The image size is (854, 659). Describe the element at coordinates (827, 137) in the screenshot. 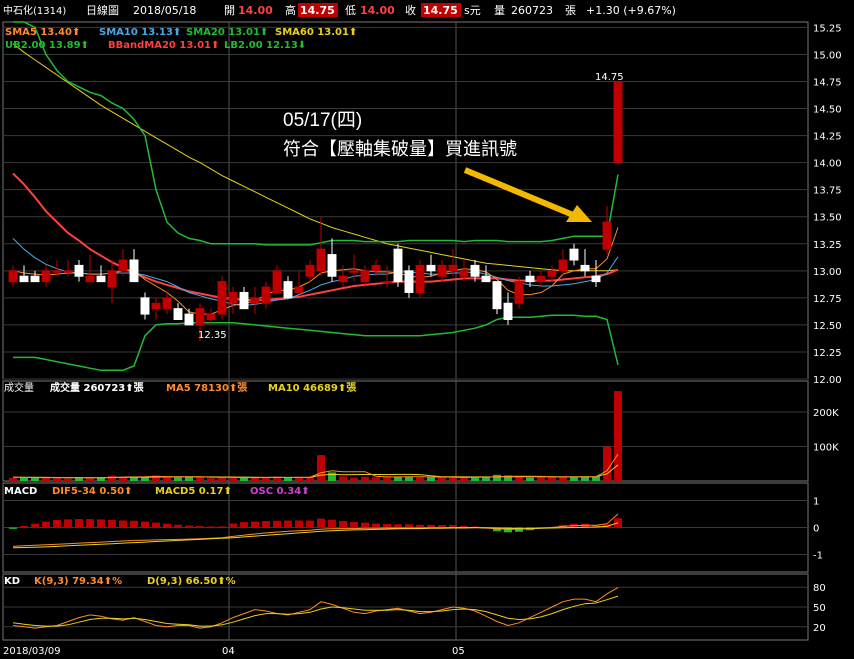

I see `price-tick-label: 14.25` at that location.